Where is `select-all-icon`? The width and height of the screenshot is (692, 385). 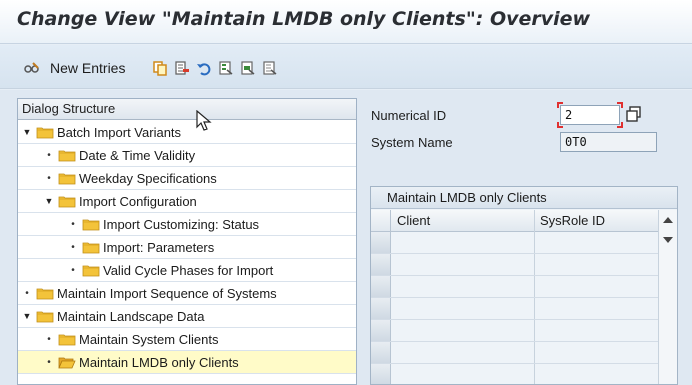 select-all-icon is located at coordinates (226, 68).